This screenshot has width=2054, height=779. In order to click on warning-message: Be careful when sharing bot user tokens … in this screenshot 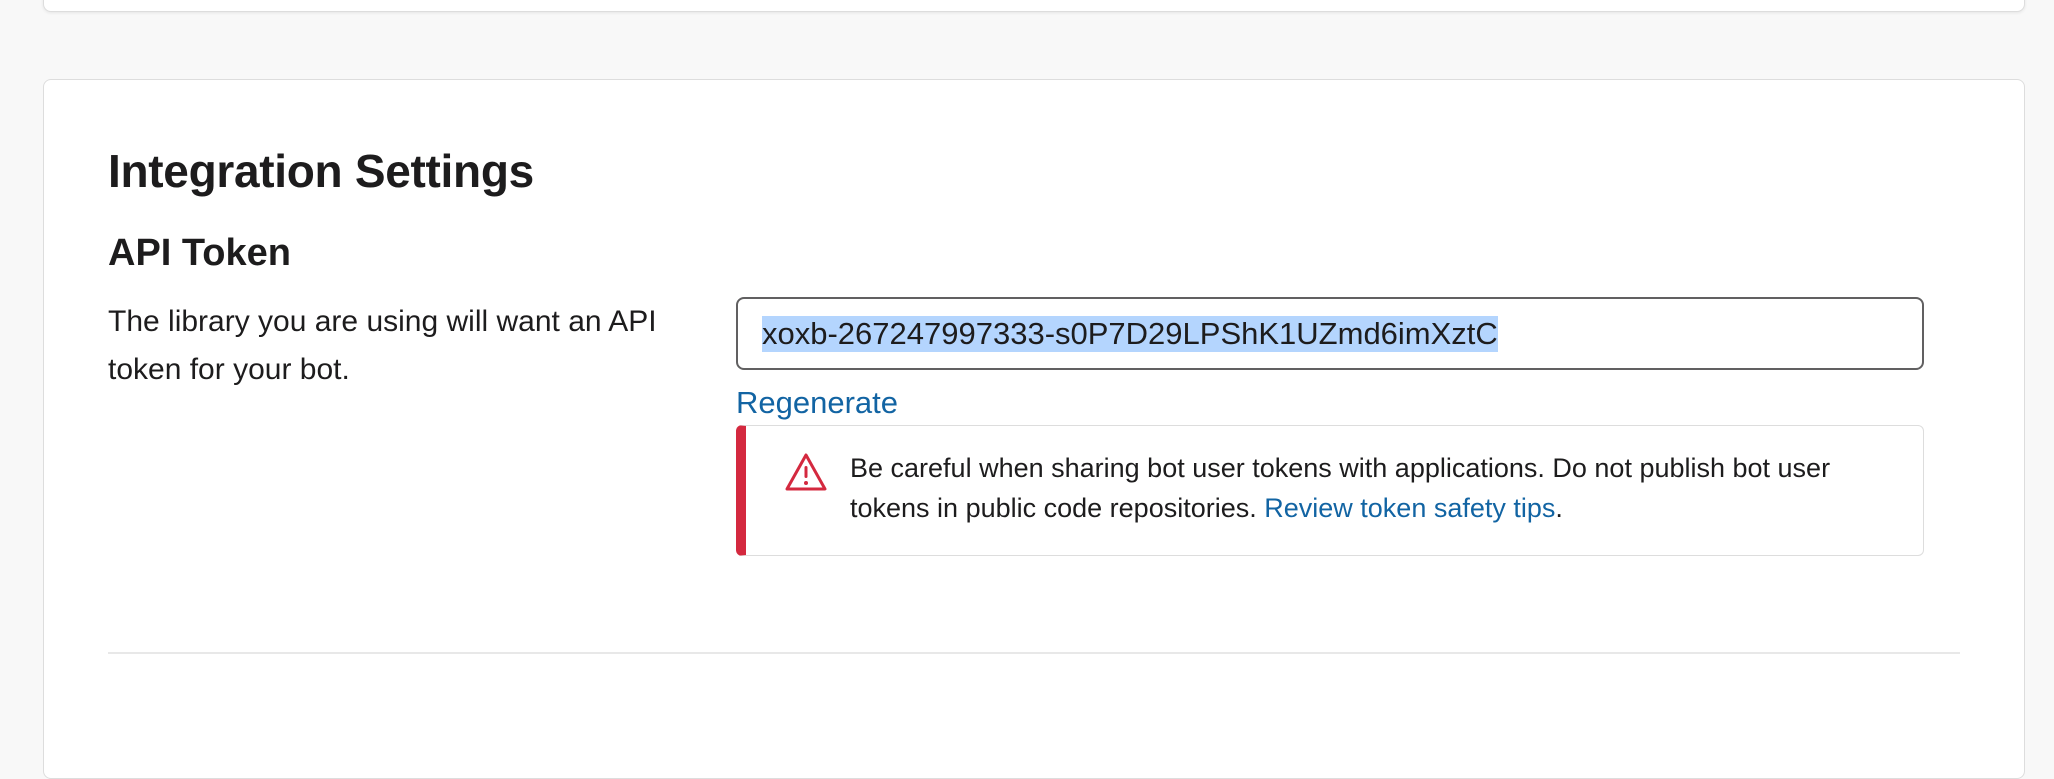, I will do `click(1380, 488)`.